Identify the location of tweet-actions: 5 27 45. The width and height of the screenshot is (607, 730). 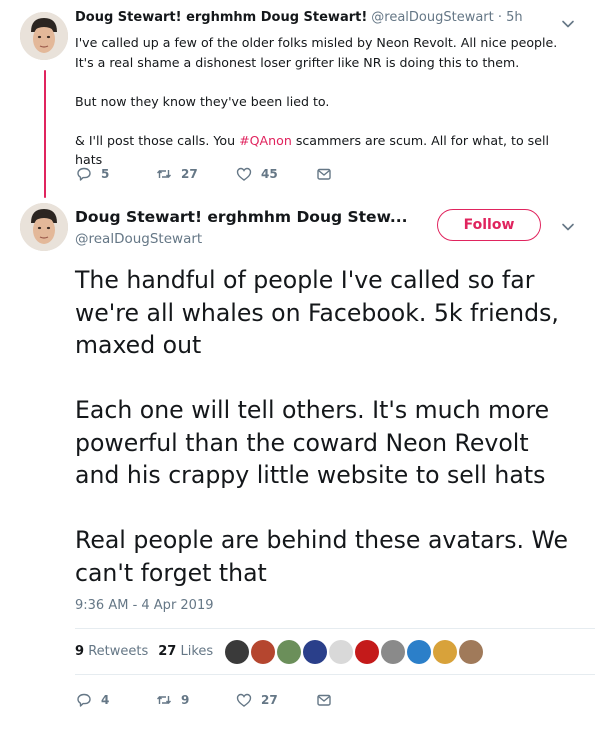
(236, 174).